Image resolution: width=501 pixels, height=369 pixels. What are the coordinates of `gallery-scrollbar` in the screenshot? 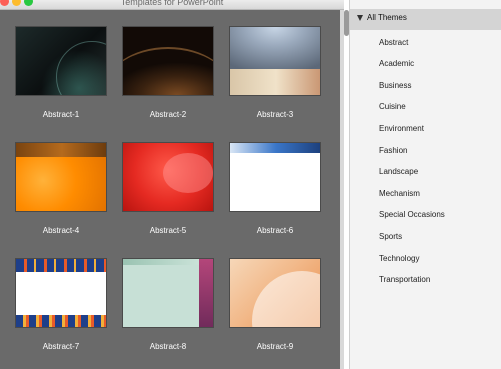 It's located at (342, 189).